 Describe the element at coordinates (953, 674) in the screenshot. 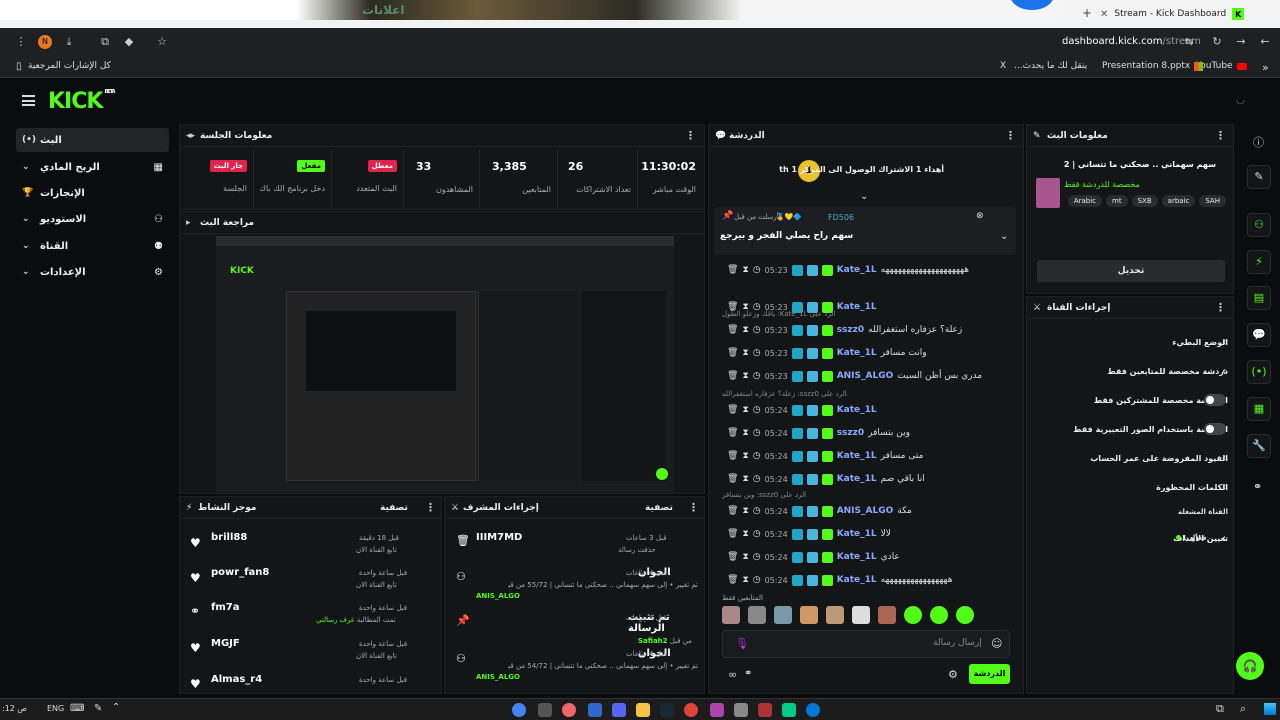

I see `gear-icon: ⚙` at that location.